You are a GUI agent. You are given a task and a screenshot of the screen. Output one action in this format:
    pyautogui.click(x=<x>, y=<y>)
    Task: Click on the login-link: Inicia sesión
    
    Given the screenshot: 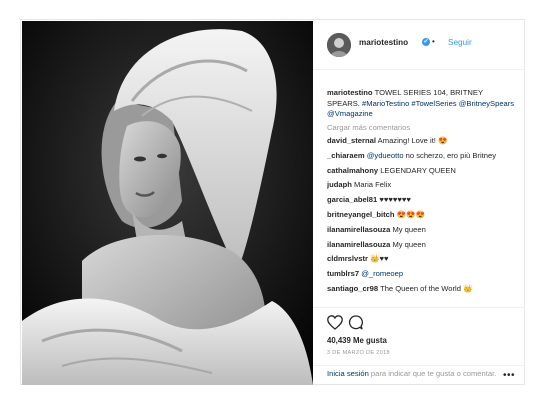 What is the action you would take?
    pyautogui.click(x=348, y=373)
    